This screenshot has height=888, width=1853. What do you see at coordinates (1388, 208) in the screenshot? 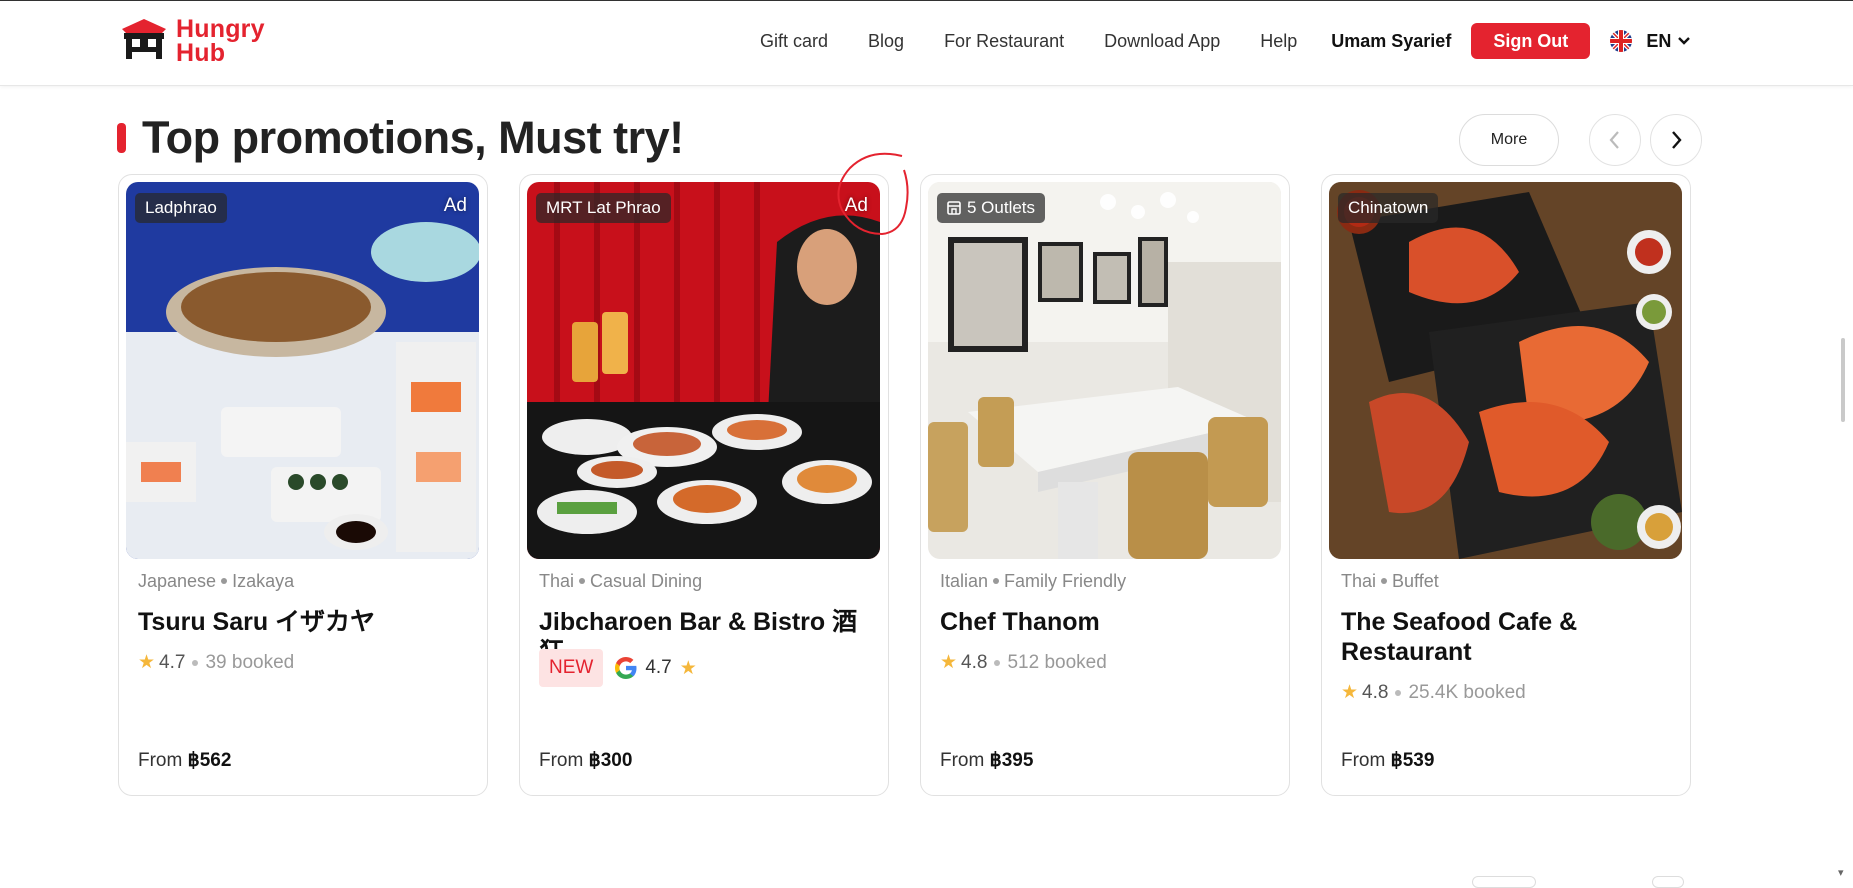
I see `location-badge: Chinatown` at bounding box center [1388, 208].